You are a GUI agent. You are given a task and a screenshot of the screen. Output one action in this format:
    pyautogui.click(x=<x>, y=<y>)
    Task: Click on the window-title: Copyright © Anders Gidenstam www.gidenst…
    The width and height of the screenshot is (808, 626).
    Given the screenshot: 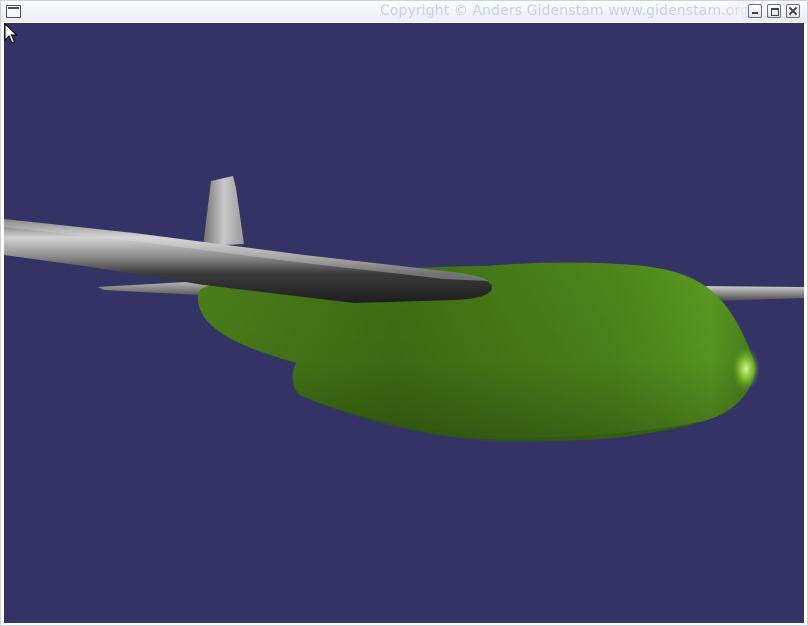 What is the action you would take?
    pyautogui.click(x=564, y=11)
    